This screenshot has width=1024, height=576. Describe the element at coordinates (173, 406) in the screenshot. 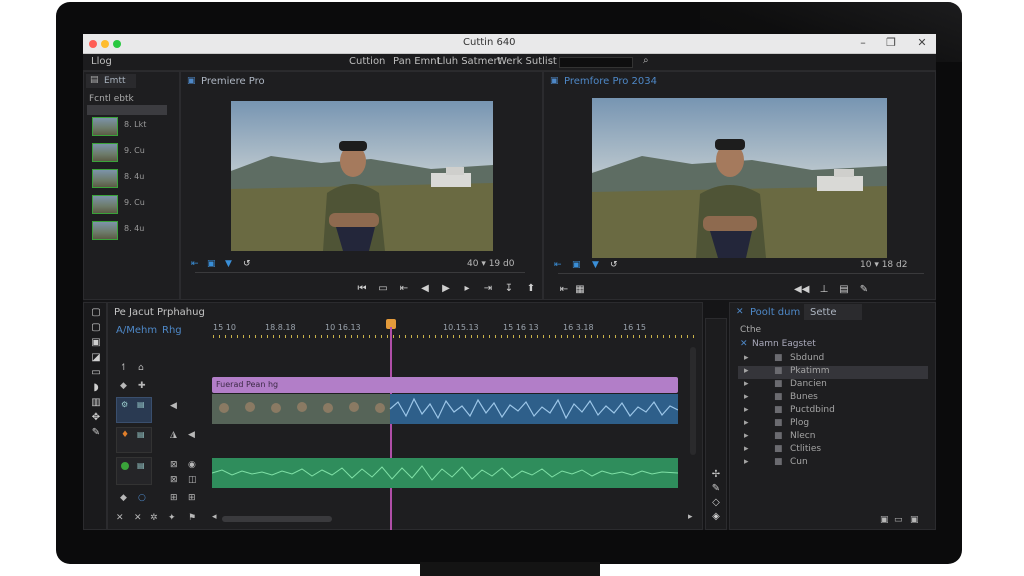

I see `video-track-mute-icon: ◀` at that location.